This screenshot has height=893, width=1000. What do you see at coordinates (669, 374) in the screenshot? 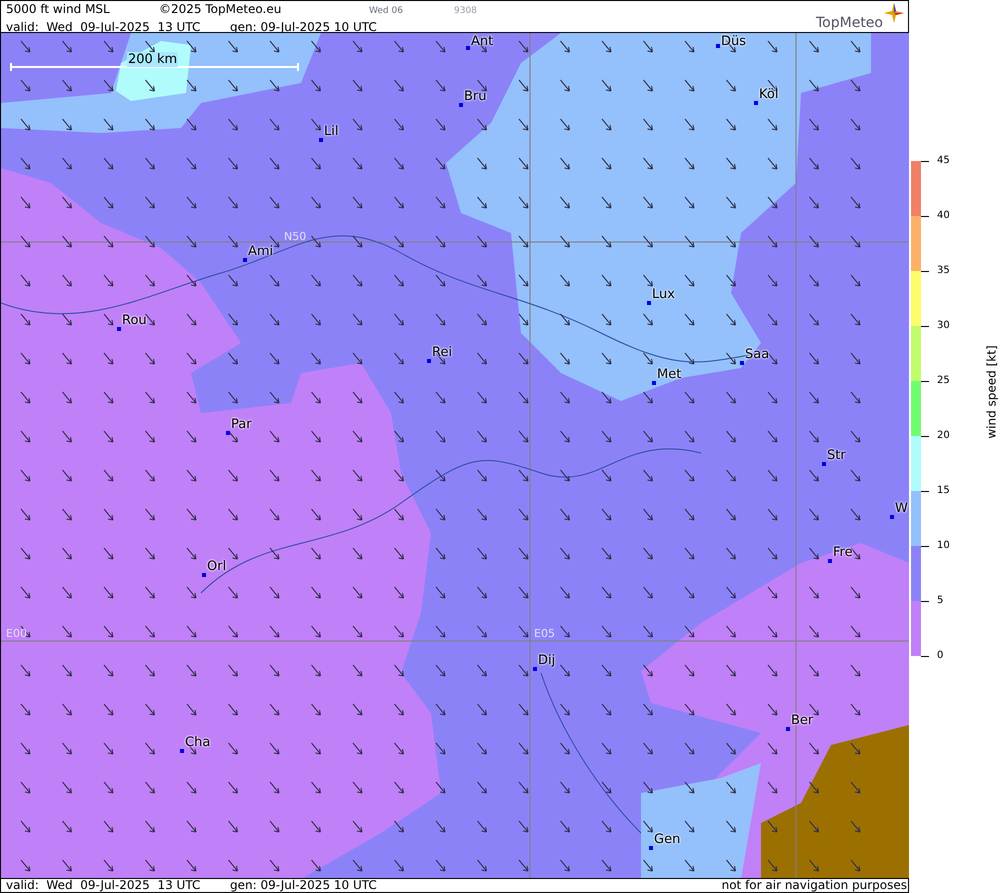
I see `city-label: Met` at bounding box center [669, 374].